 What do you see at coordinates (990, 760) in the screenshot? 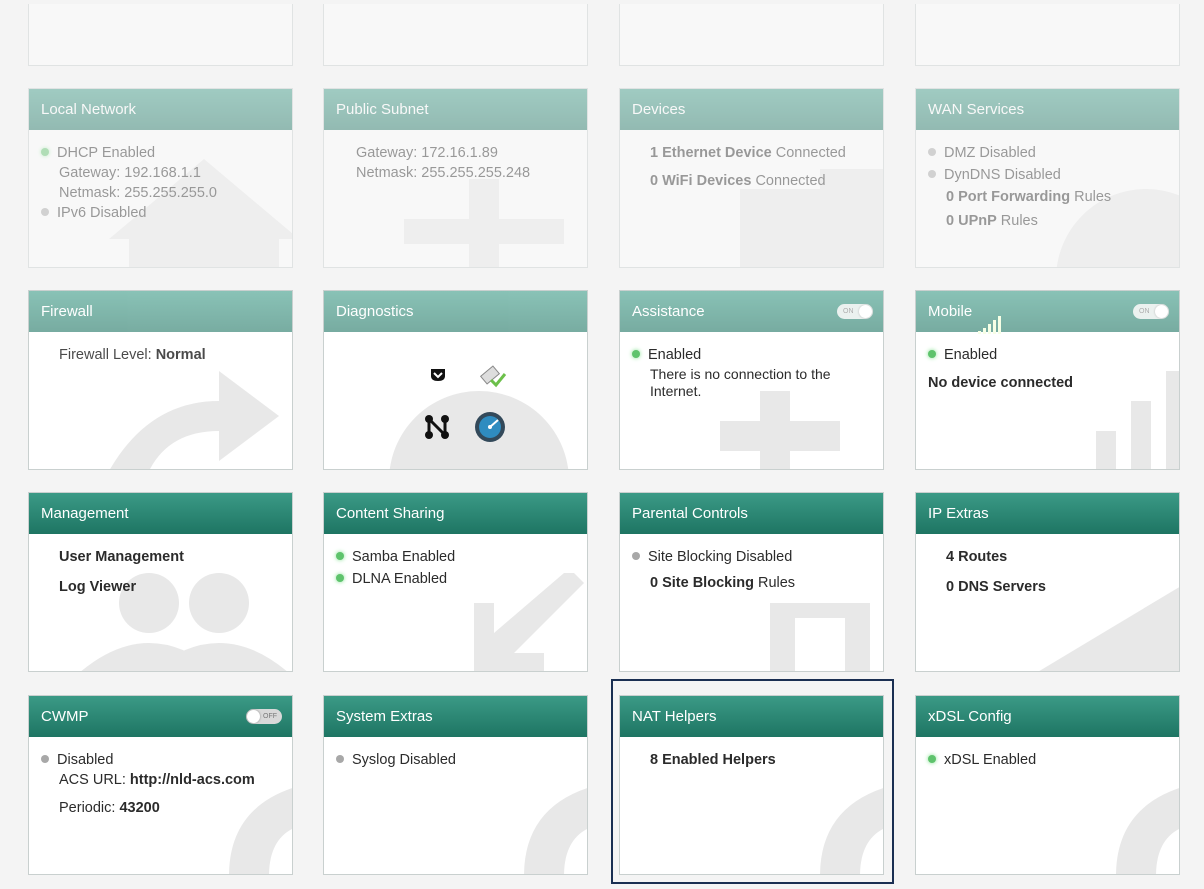
I see `xdsl-status: xDSL Enabled` at bounding box center [990, 760].